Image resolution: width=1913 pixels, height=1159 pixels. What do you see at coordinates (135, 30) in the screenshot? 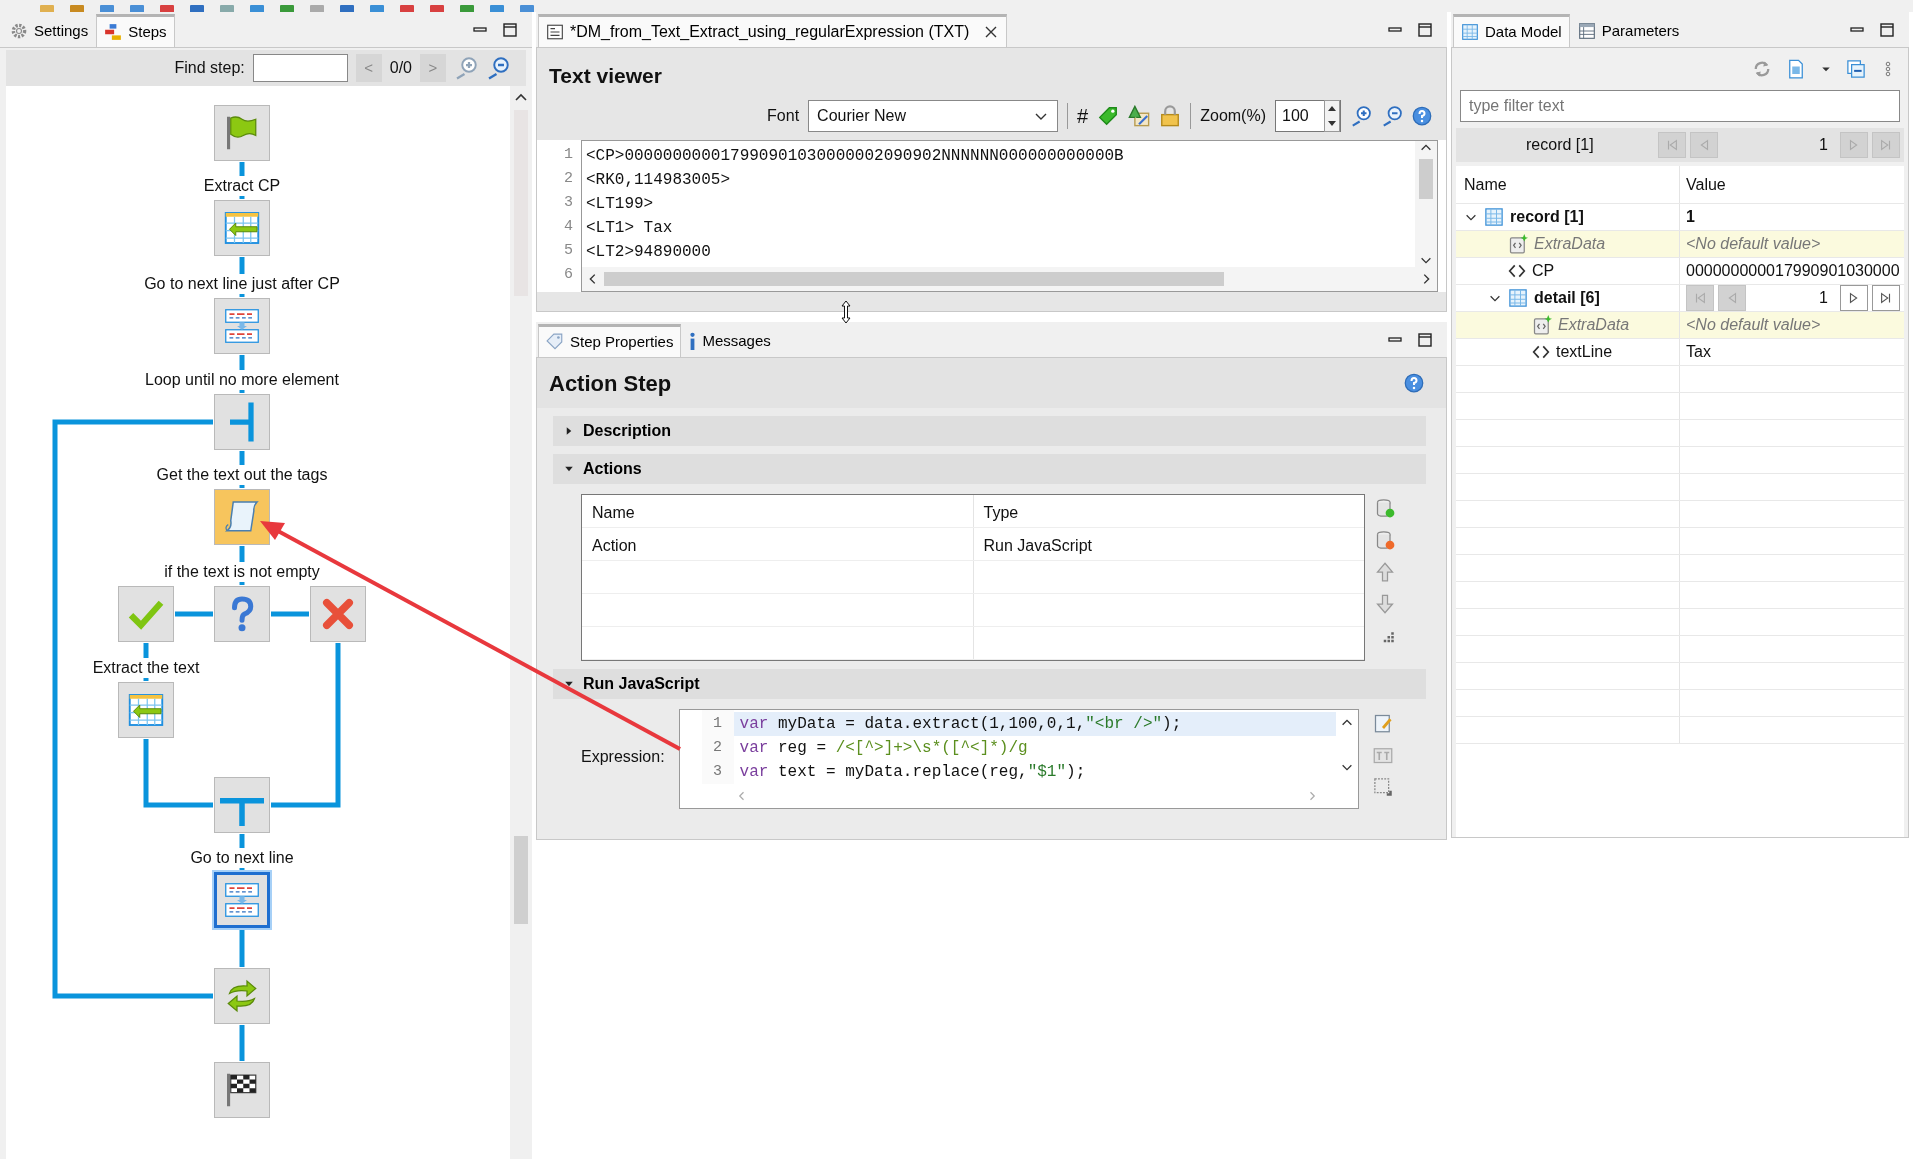
I see `panel-tab: Steps` at bounding box center [135, 30].